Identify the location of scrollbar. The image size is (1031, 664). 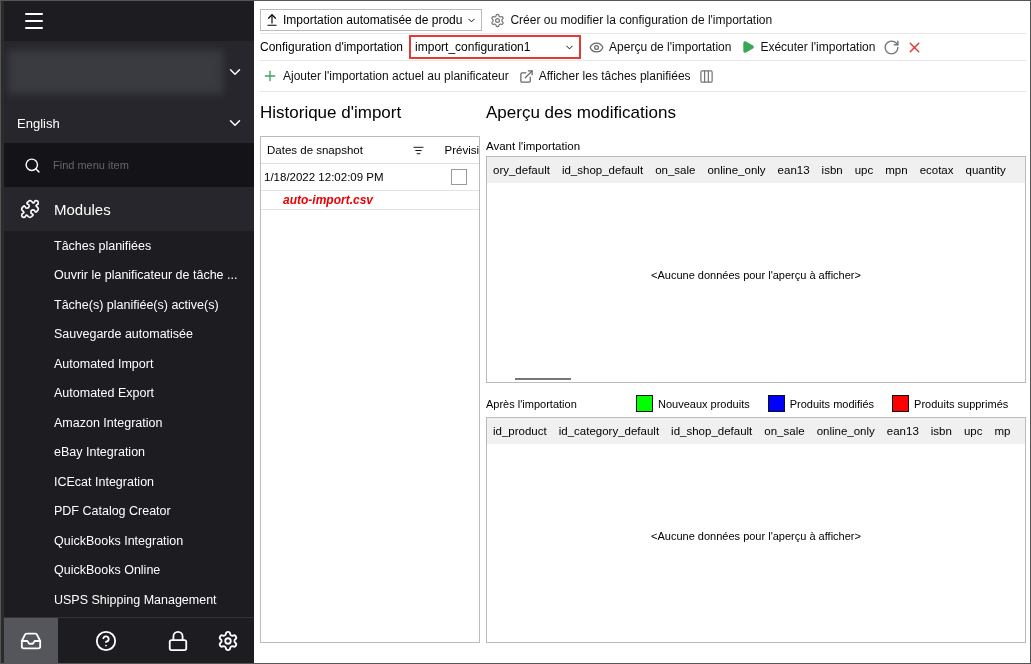
(543, 378).